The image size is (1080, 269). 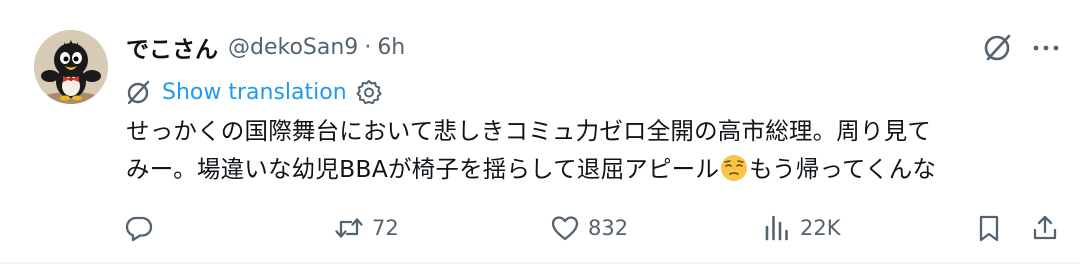 I want to click on retweet-button: 72, so click(x=366, y=228).